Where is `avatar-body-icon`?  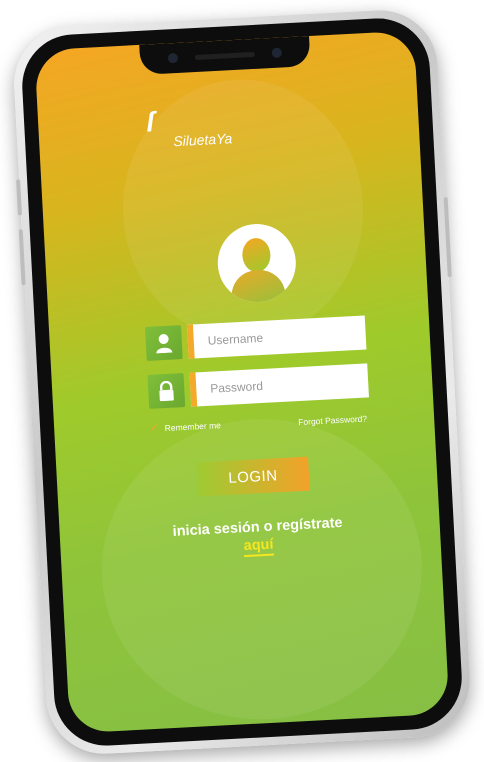 avatar-body-icon is located at coordinates (258, 286).